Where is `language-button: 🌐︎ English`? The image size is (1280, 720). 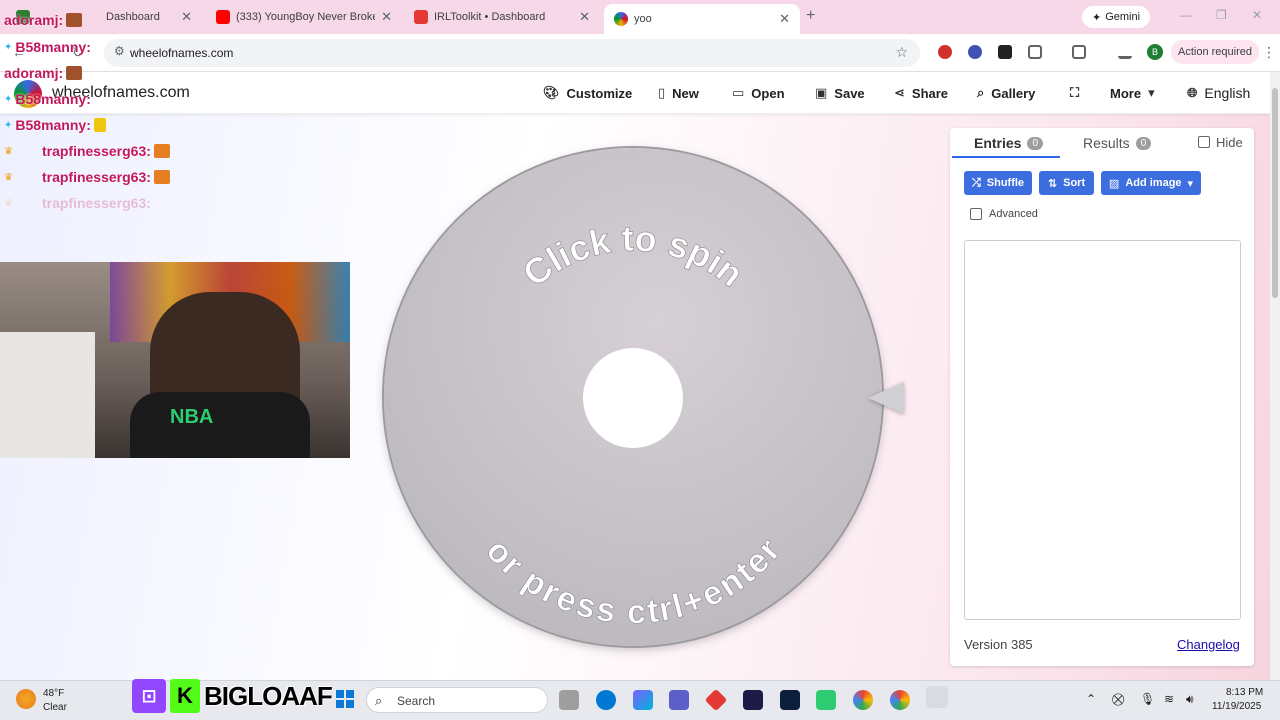
language-button: 🌐︎ English is located at coordinates (1218, 93).